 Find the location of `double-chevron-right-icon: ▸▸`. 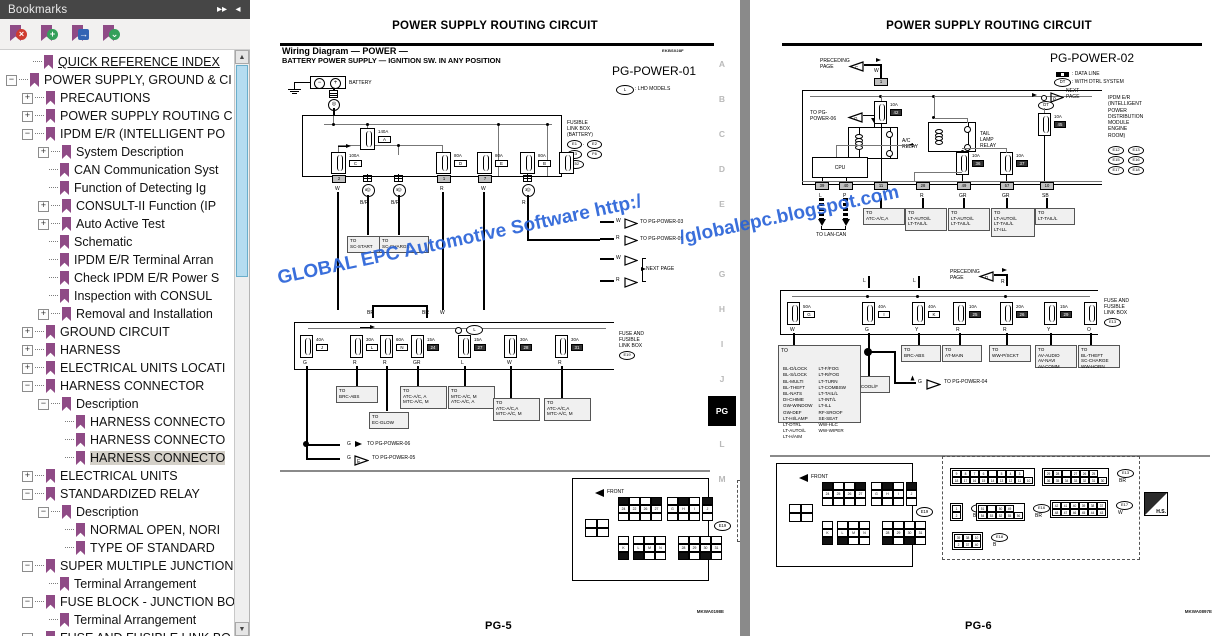

double-chevron-right-icon: ▸▸ is located at coordinates (222, 10).